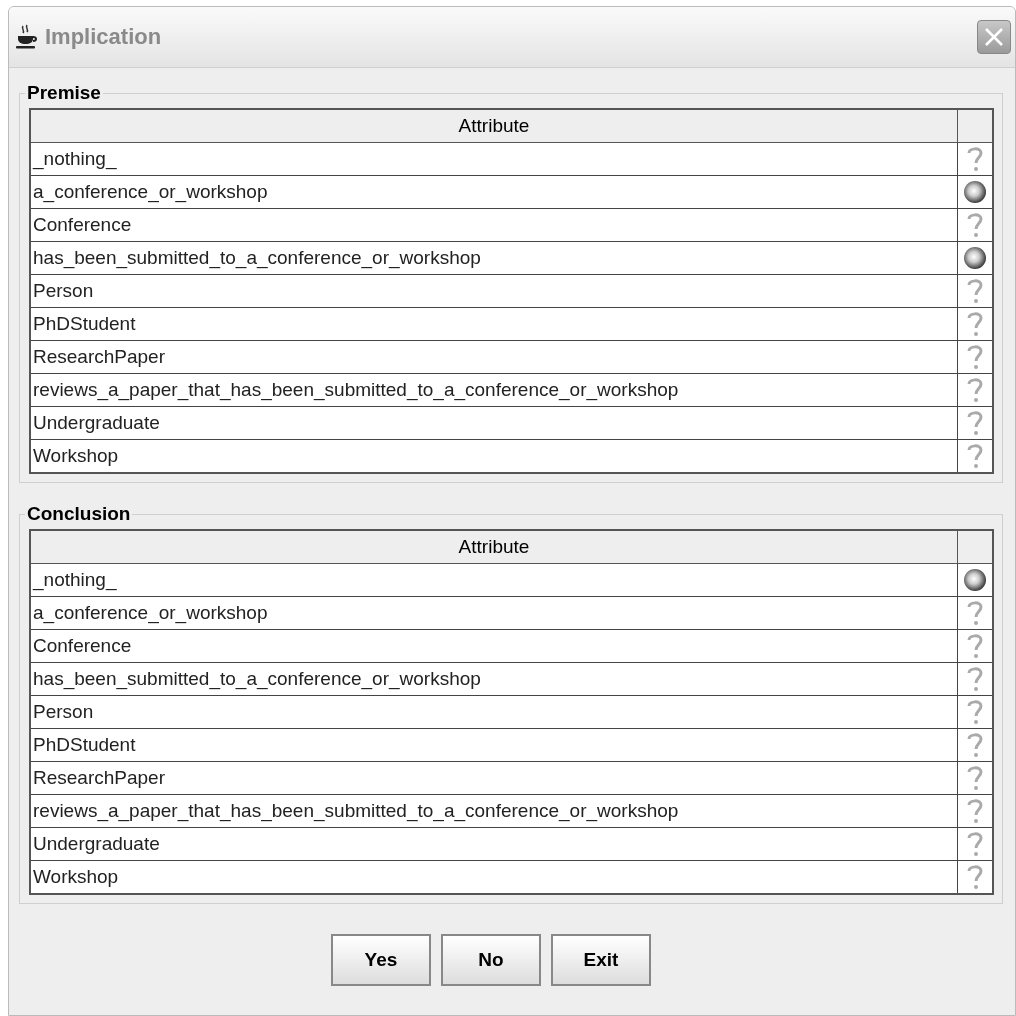  What do you see at coordinates (381, 960) in the screenshot?
I see `dialog-button: Yes` at bounding box center [381, 960].